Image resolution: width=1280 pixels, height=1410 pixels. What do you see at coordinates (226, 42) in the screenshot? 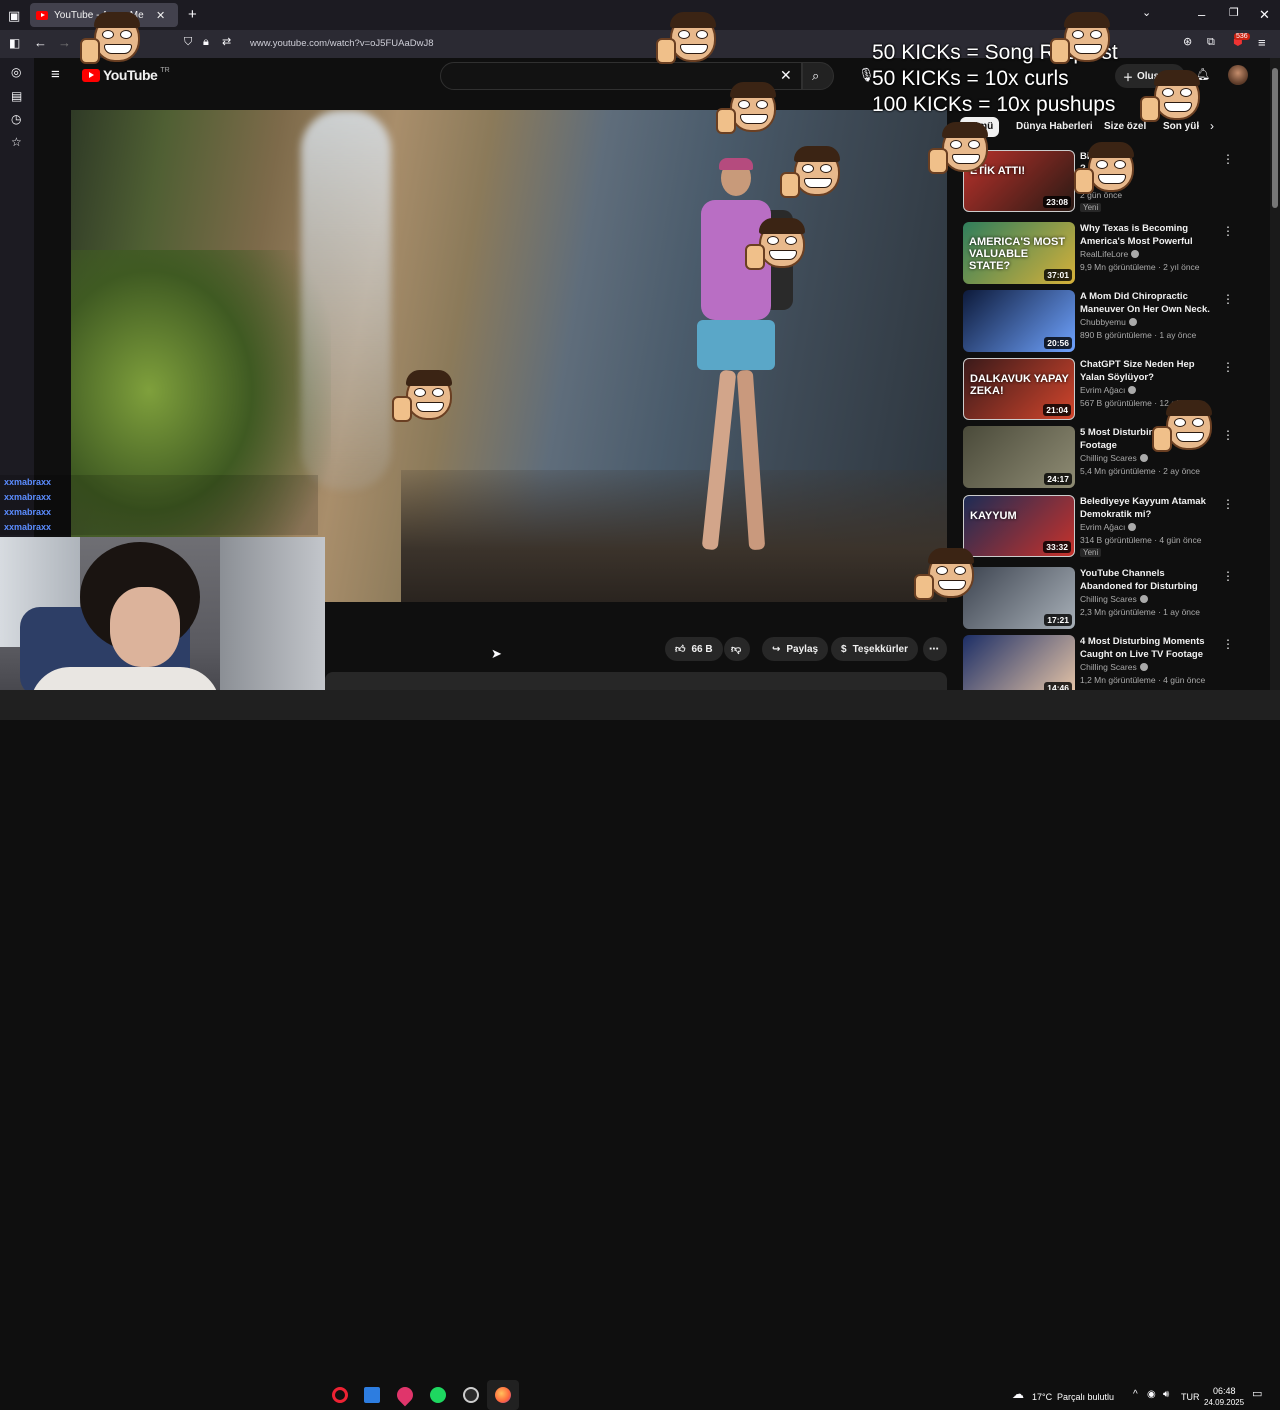
I see `permissions-icon: ⇄` at bounding box center [226, 42].